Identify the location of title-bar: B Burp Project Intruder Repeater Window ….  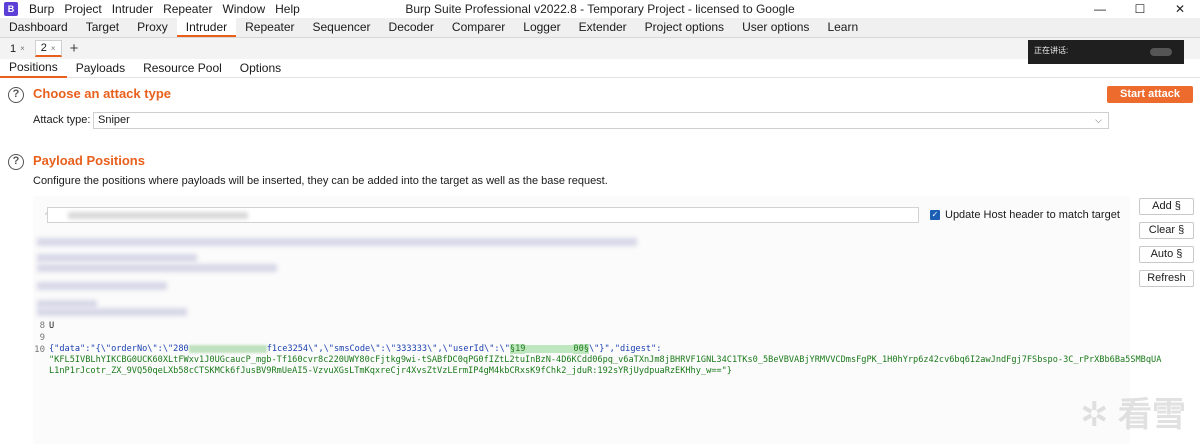
(600, 9).